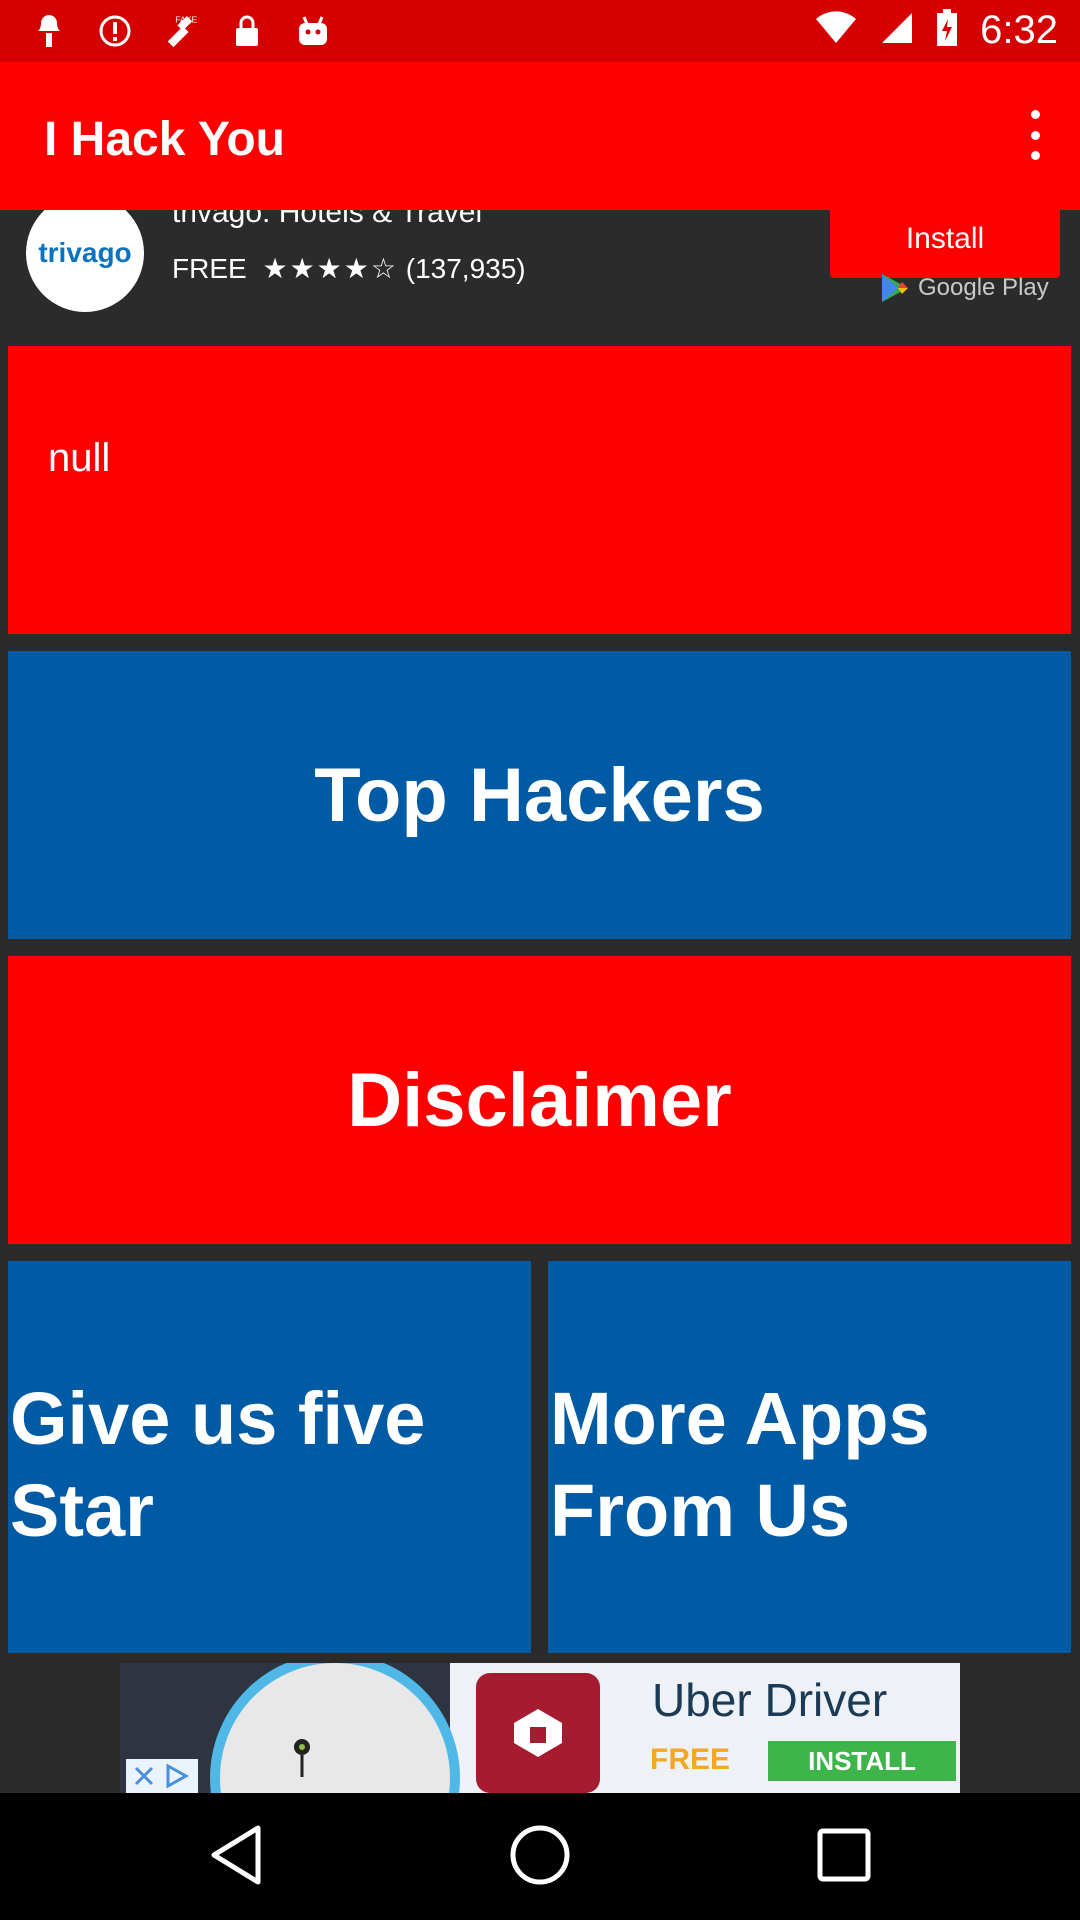 This screenshot has width=1080, height=1920. I want to click on signal-icon, so click(897, 30).